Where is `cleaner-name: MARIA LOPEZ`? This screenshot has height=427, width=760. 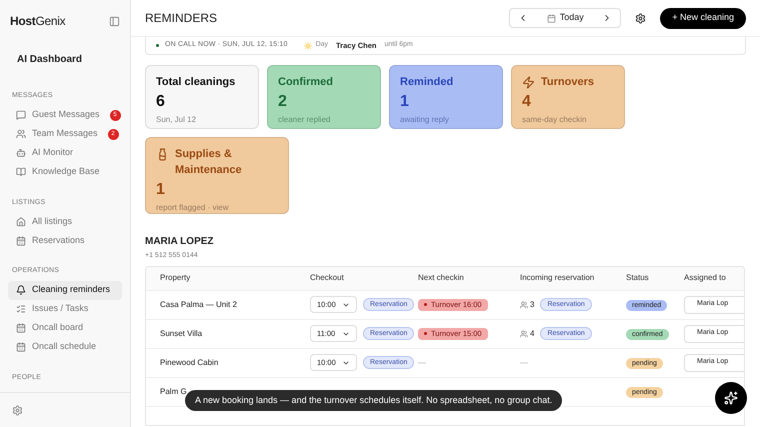 cleaner-name: MARIA LOPEZ is located at coordinates (179, 242).